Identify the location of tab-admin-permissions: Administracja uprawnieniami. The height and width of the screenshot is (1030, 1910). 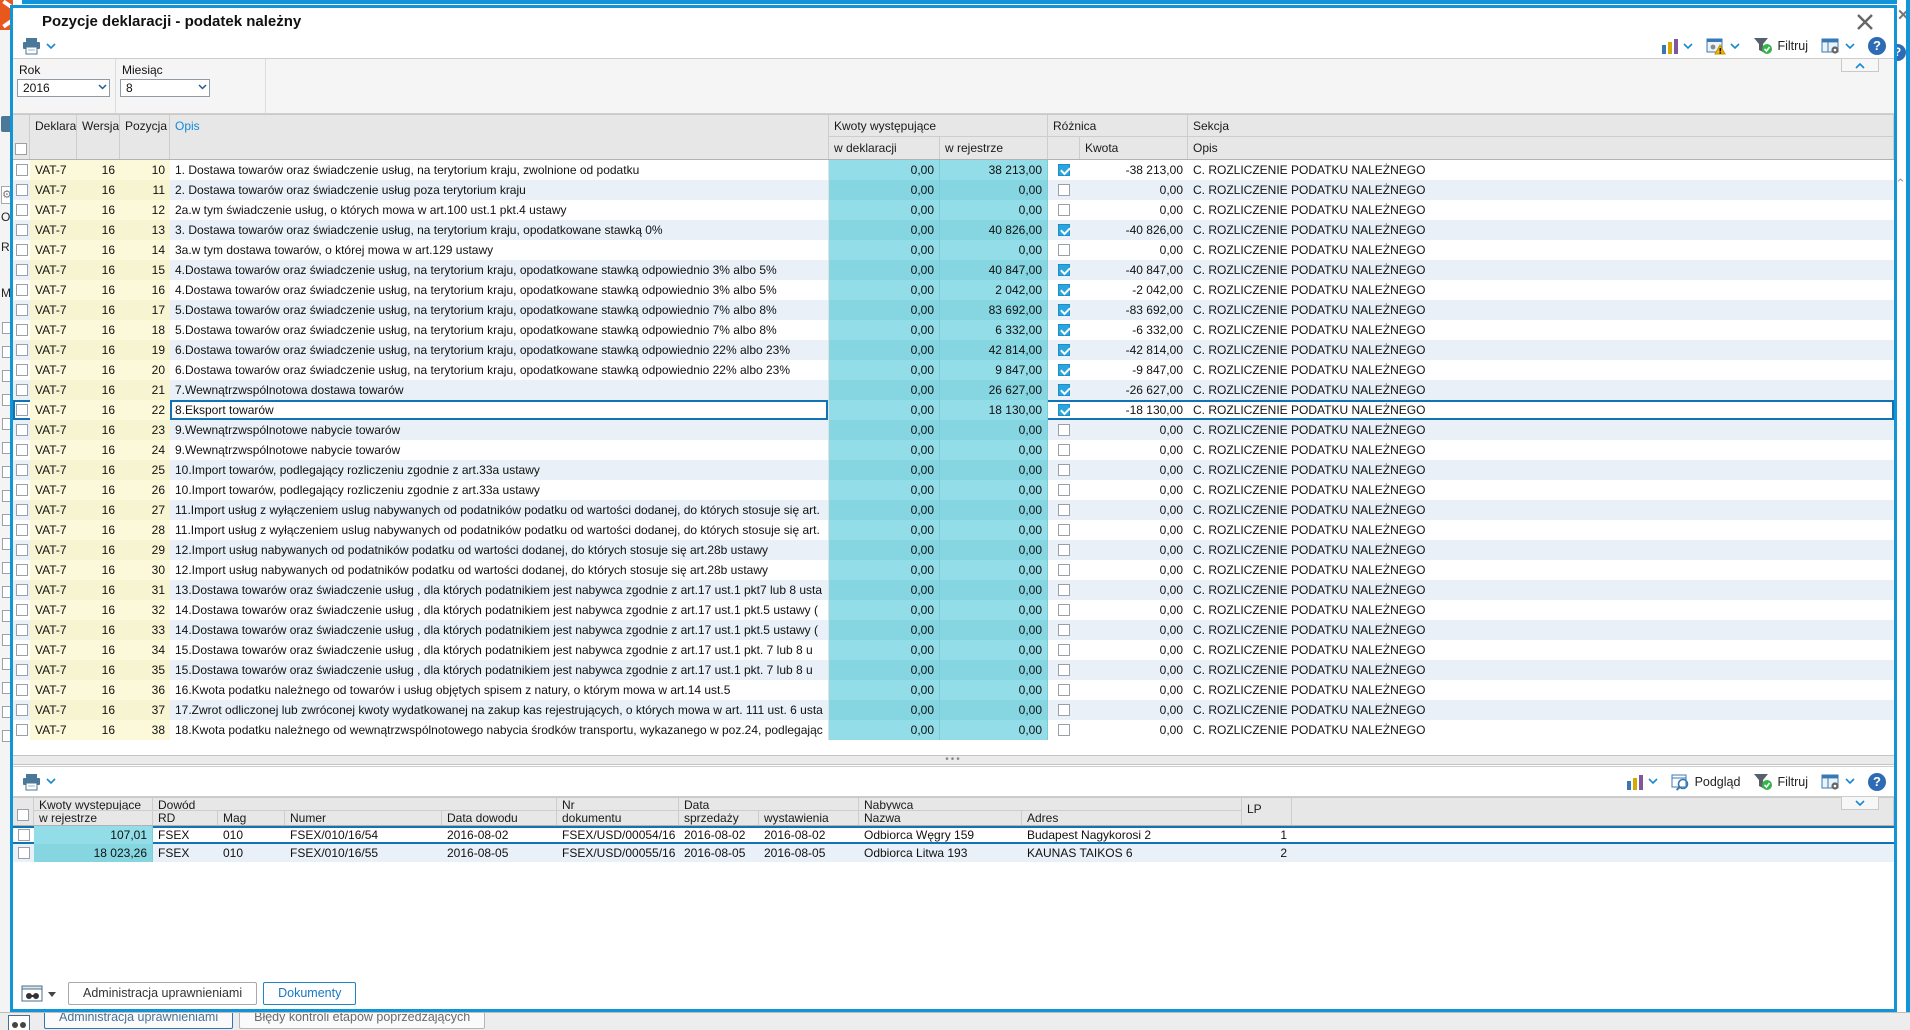
(163, 993).